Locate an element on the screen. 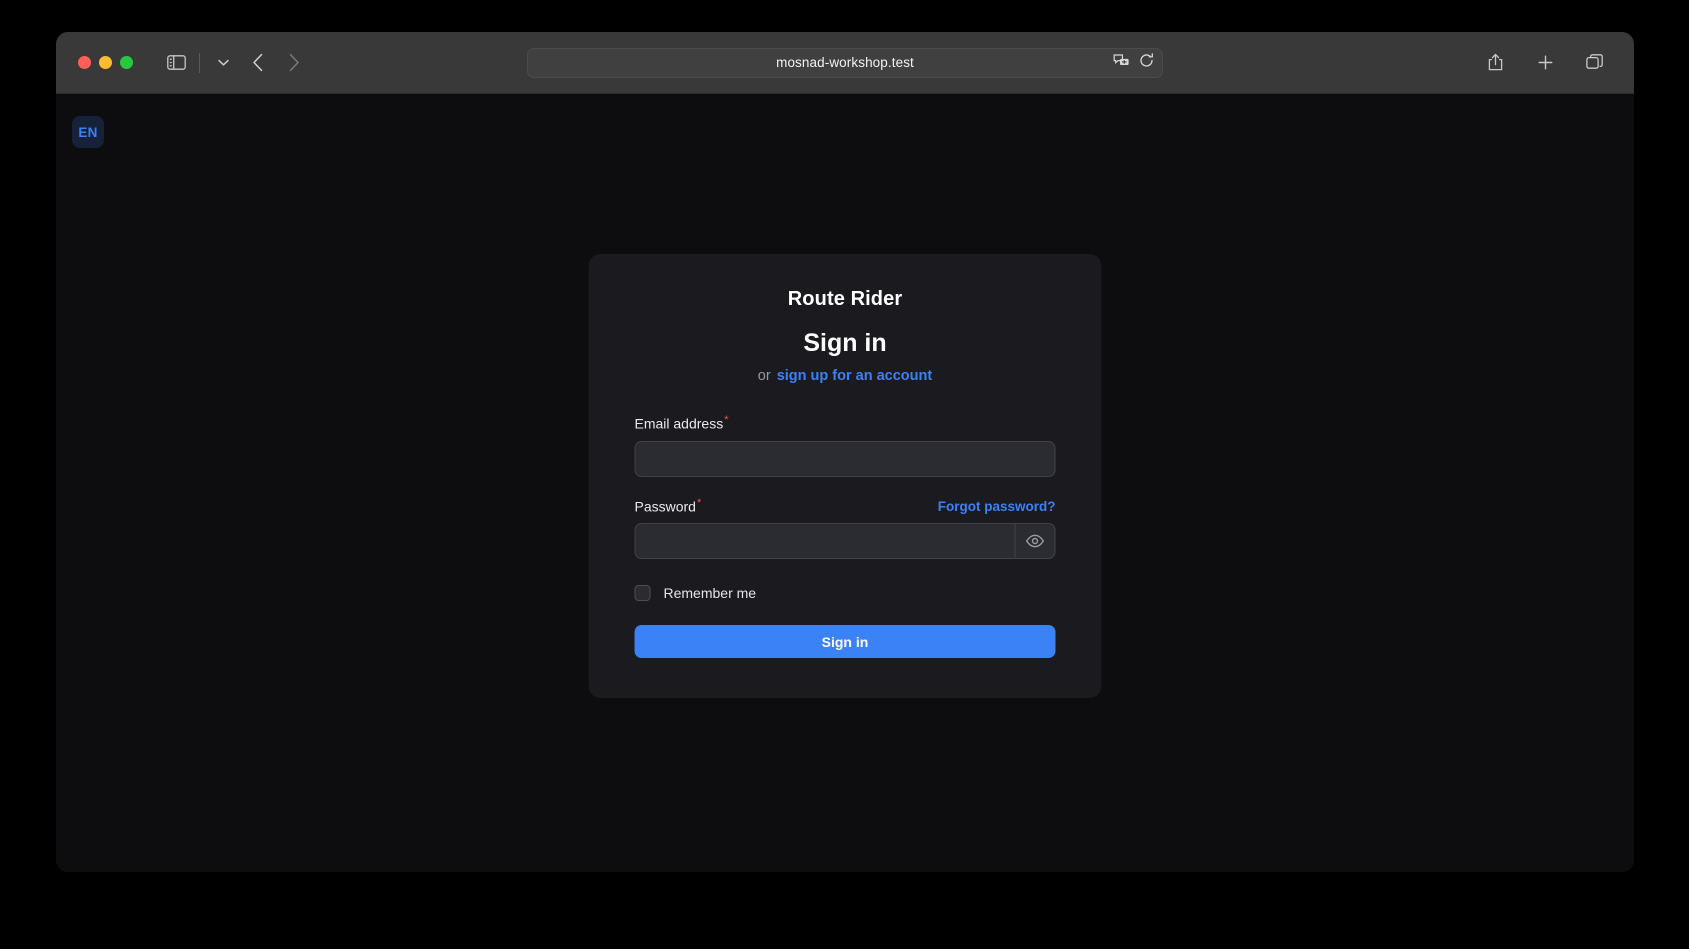 The height and width of the screenshot is (949, 1689). signup-prompt: or sign up for an account is located at coordinates (845, 376).